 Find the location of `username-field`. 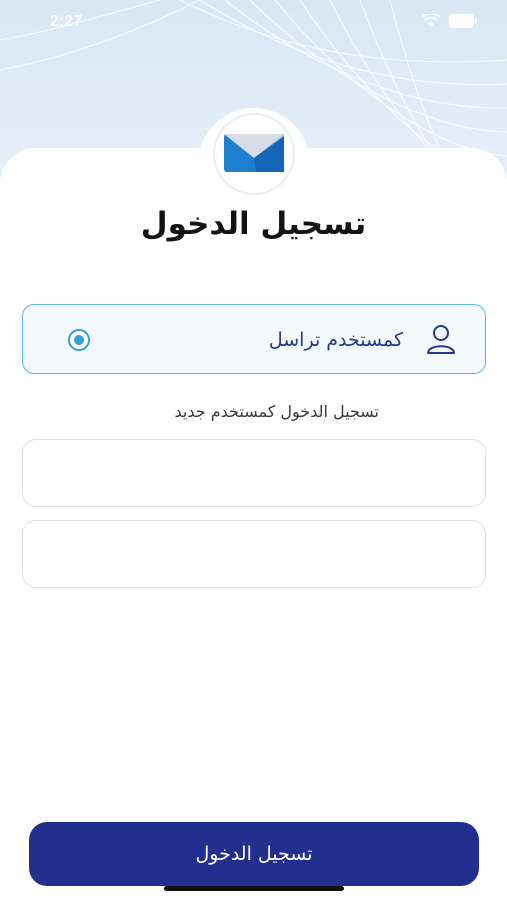

username-field is located at coordinates (254, 473).